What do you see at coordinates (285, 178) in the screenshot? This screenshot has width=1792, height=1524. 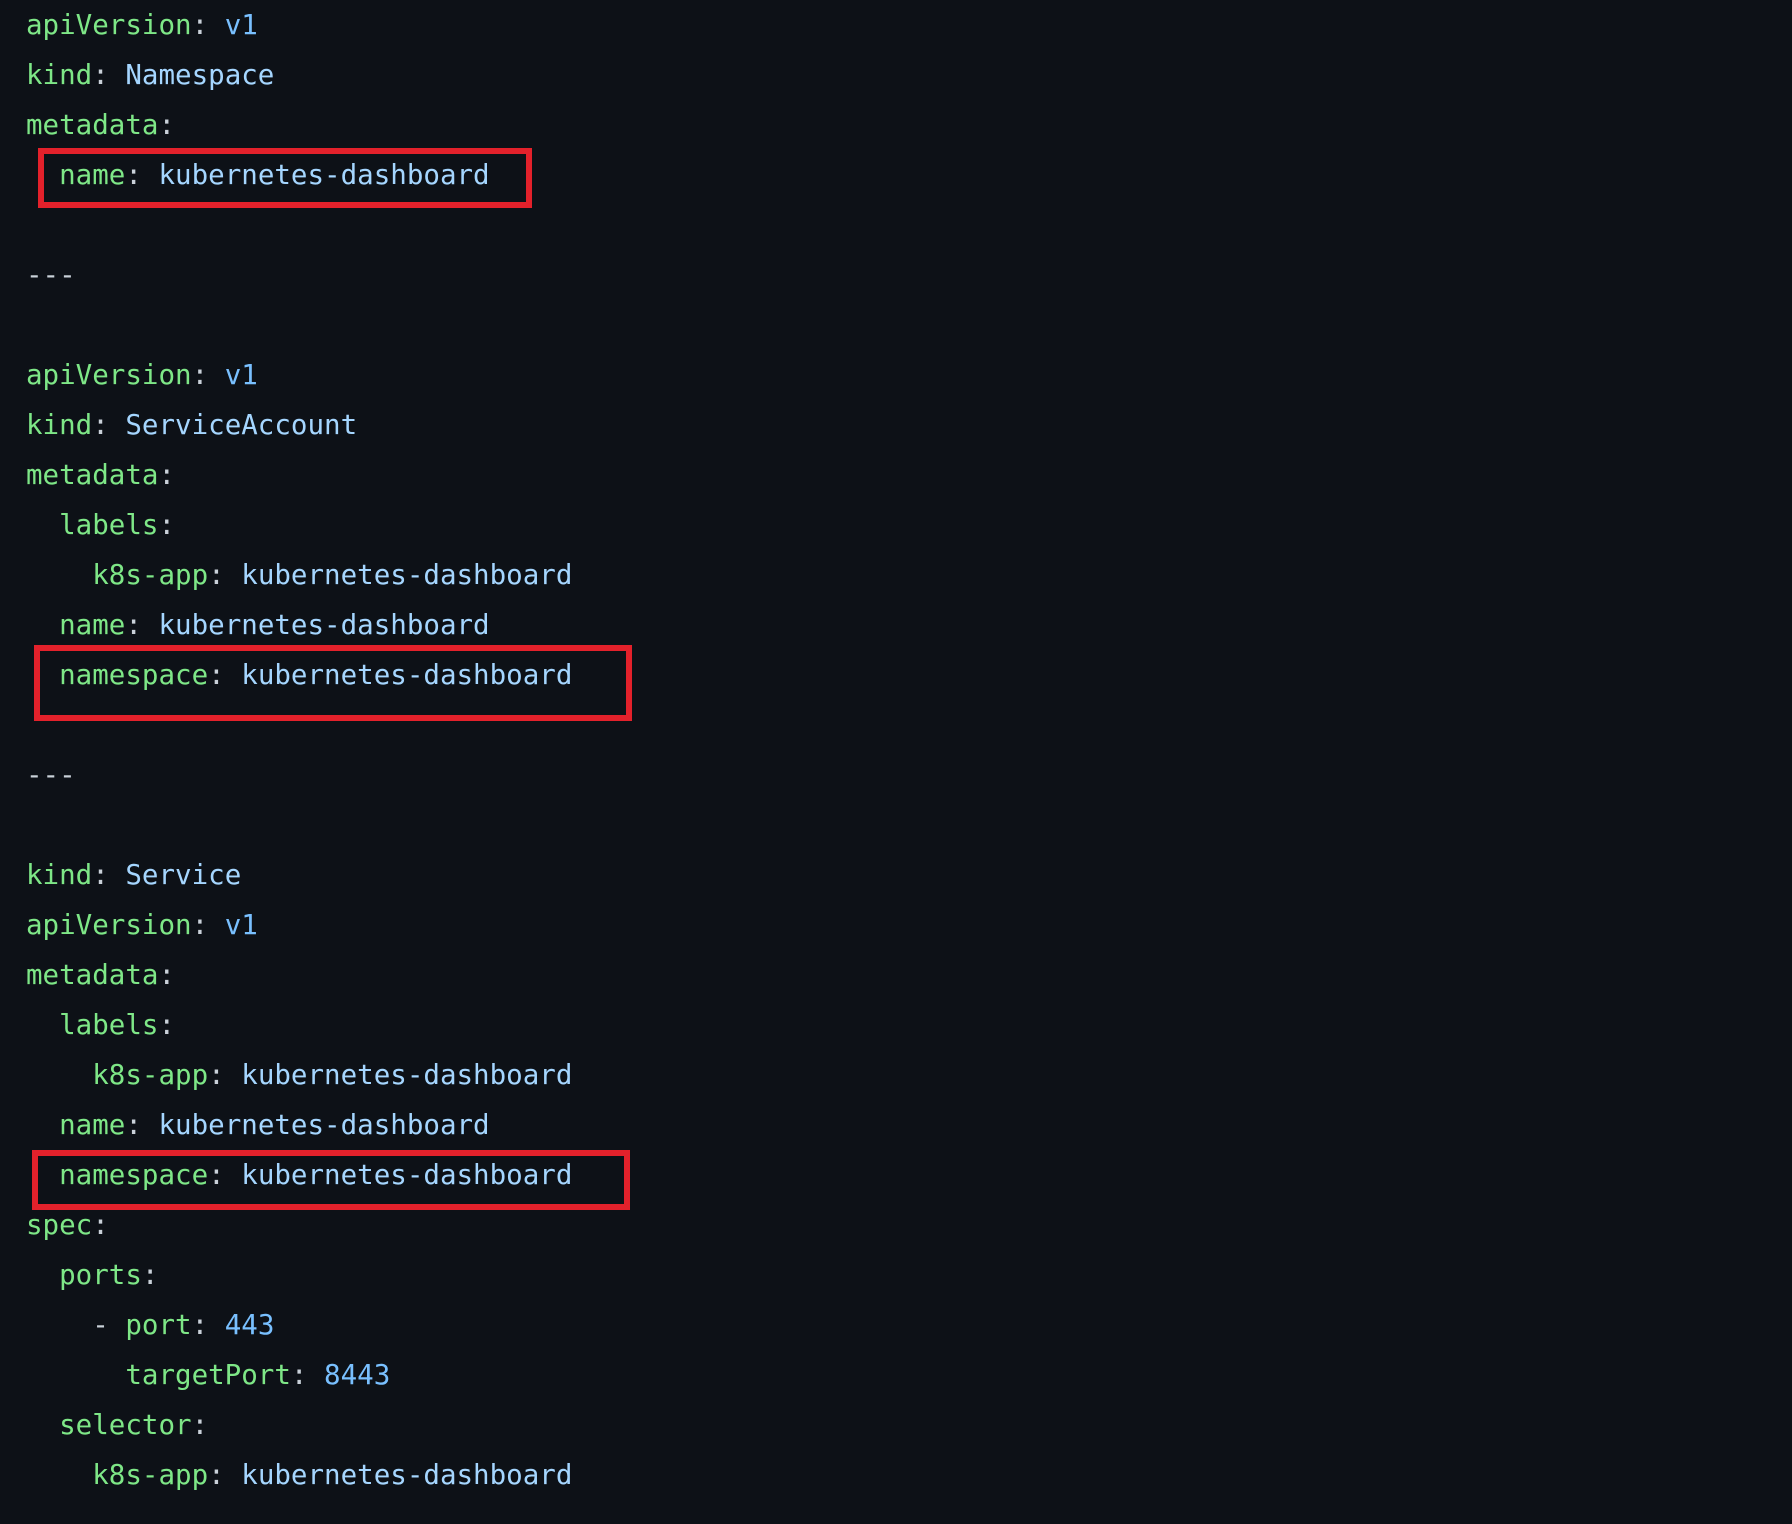 I see `highlight-box-namespace-name` at bounding box center [285, 178].